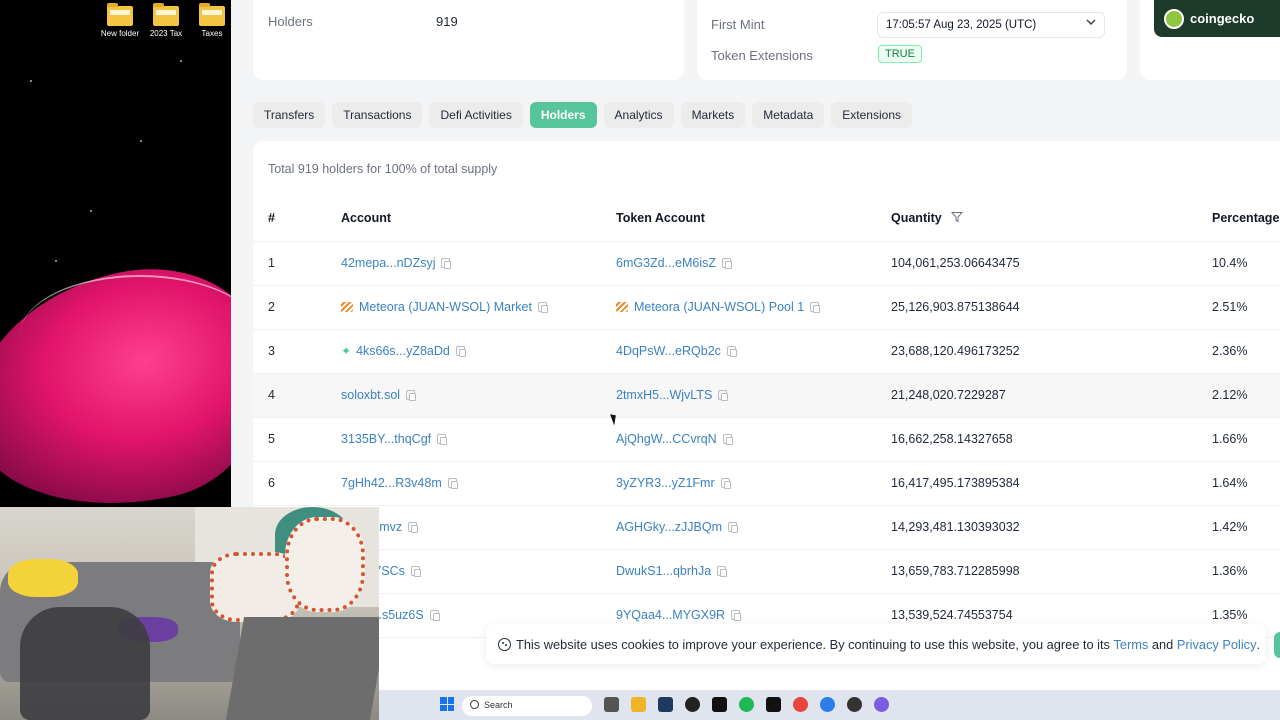  I want to click on first-mint-value: 17:05:57 Aug 23, 2025 (UTC), so click(961, 25).